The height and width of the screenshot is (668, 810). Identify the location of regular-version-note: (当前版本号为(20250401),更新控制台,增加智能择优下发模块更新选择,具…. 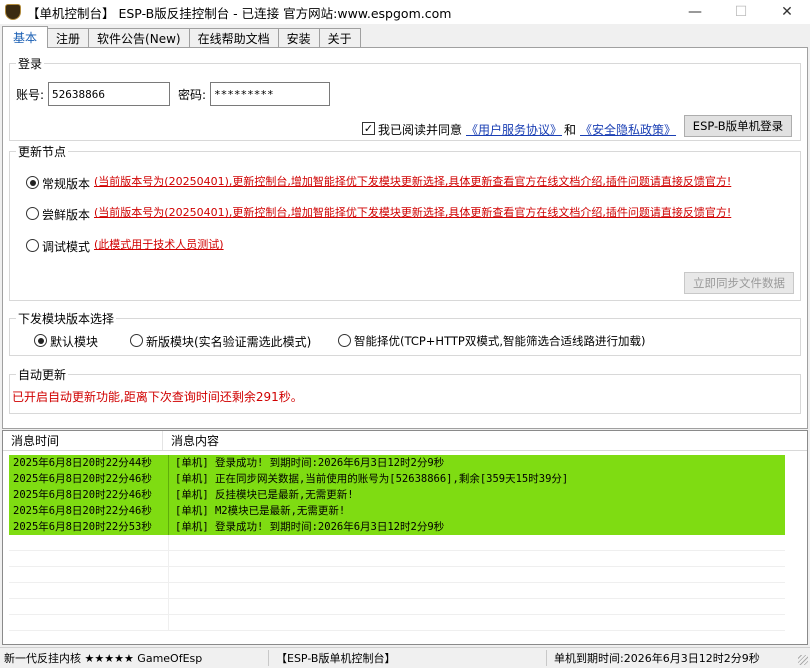
(445, 181).